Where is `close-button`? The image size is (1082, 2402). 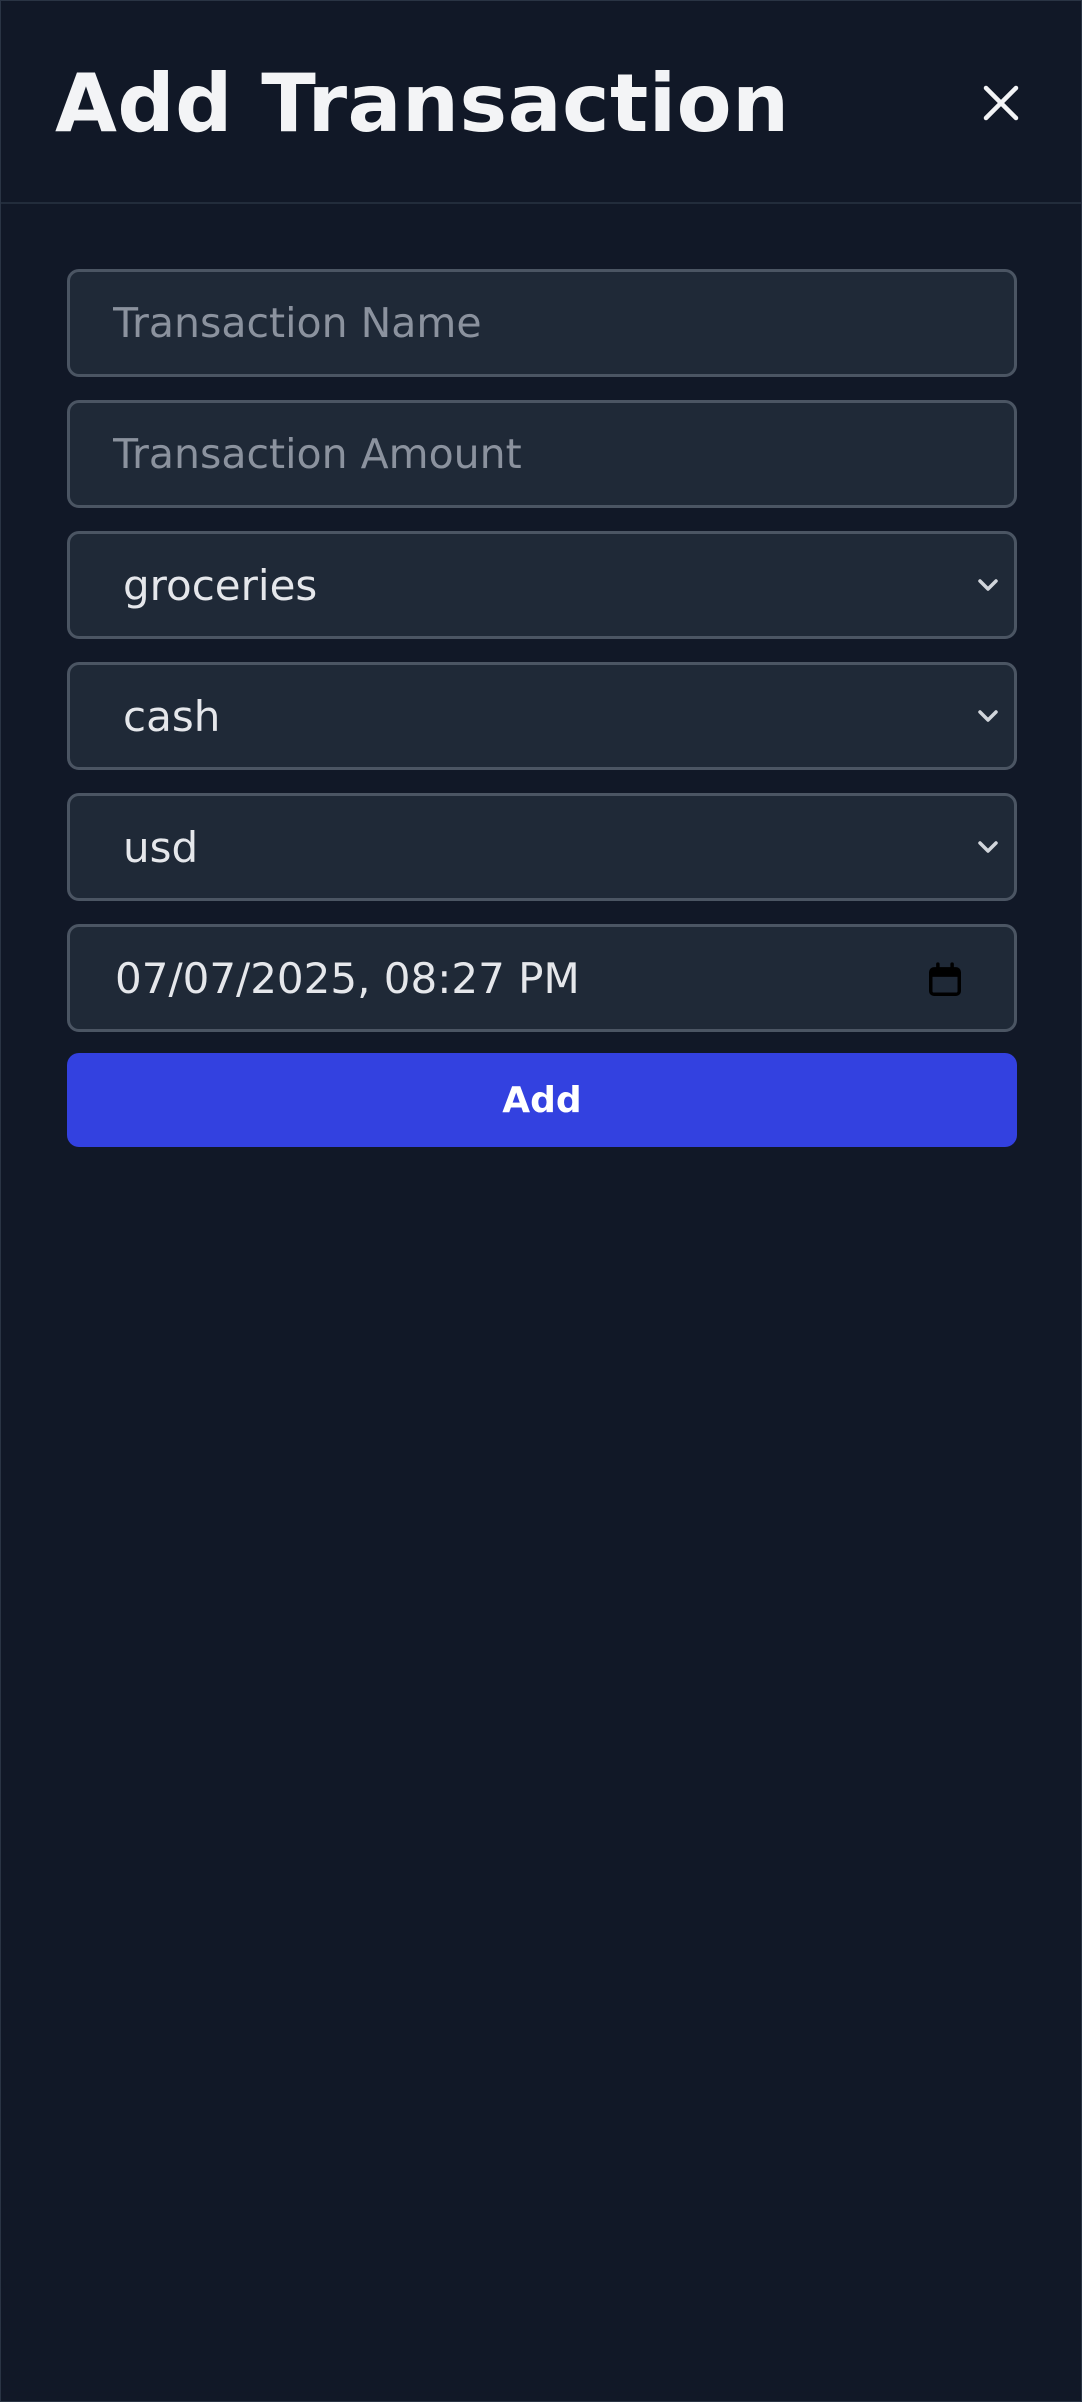
close-button is located at coordinates (1001, 103).